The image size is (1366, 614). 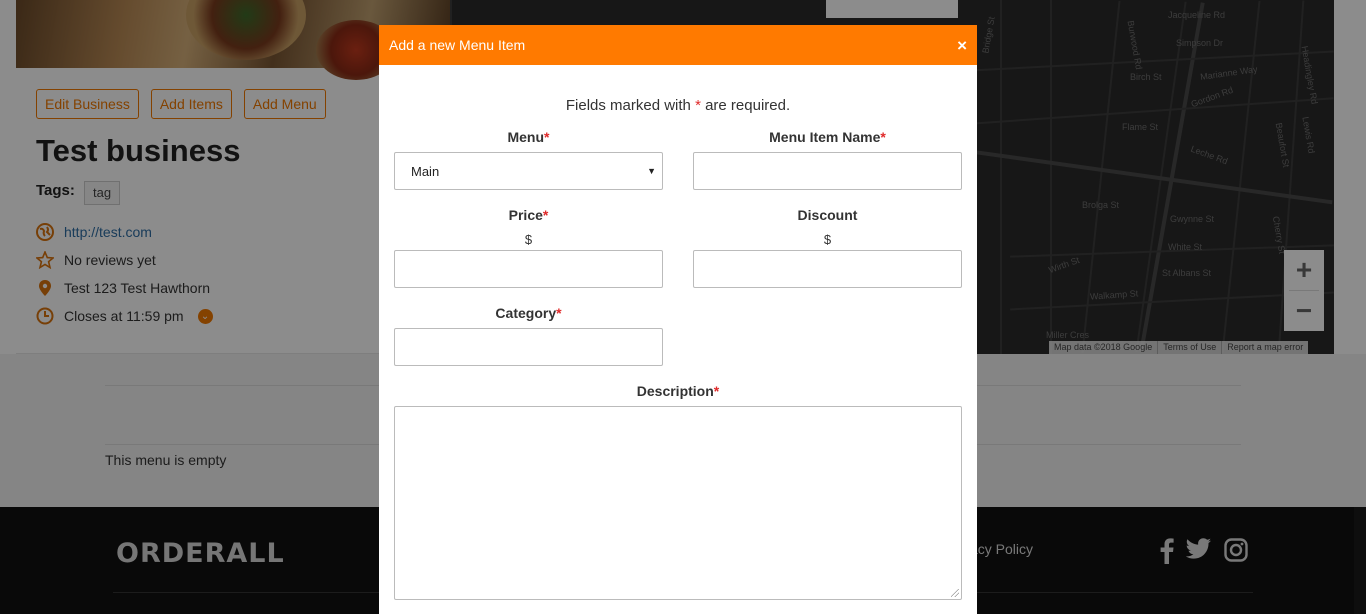 What do you see at coordinates (528, 313) in the screenshot?
I see `category-label: Category*` at bounding box center [528, 313].